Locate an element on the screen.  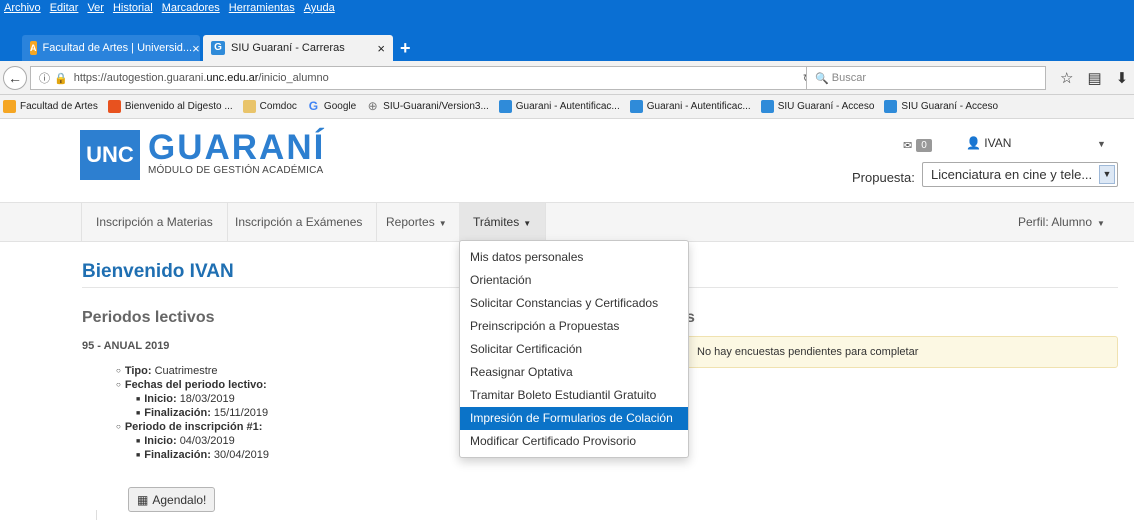
library-icon: ▤ is located at coordinates (1094, 78).